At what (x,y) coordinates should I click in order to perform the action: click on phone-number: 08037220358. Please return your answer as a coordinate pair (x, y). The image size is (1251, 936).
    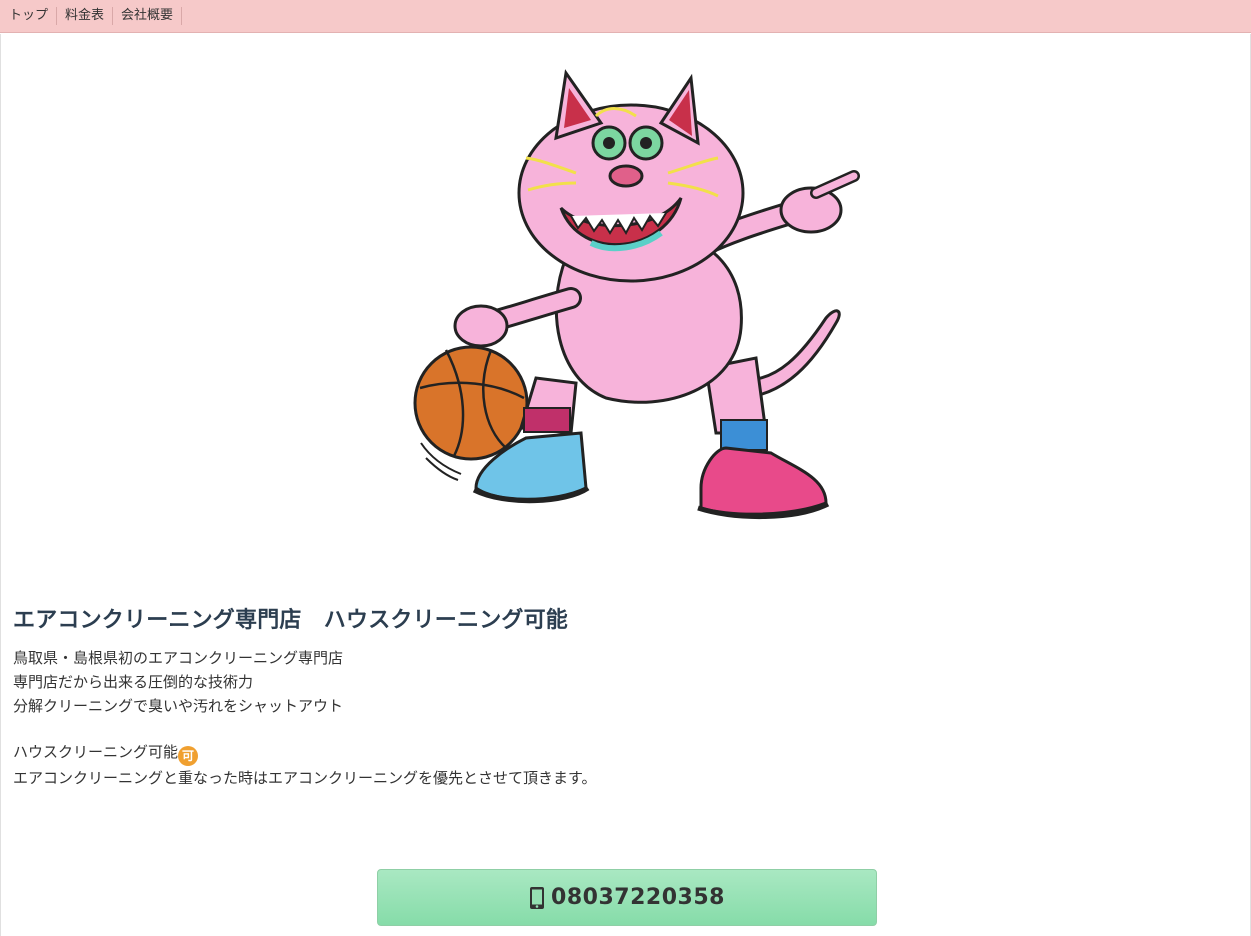
    Looking at the image, I should click on (638, 897).